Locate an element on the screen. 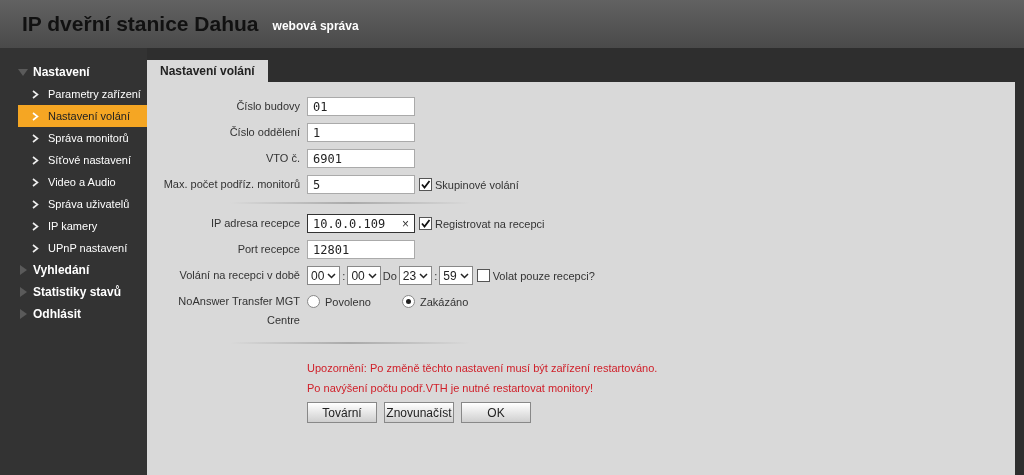  sidebar-item: IP kamery is located at coordinates (82, 226).